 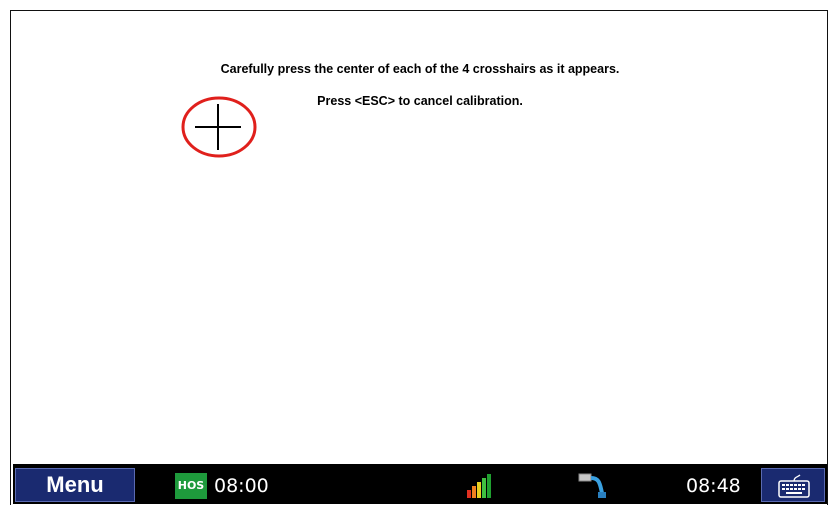 I want to click on cable-connection-icon, so click(x=592, y=485).